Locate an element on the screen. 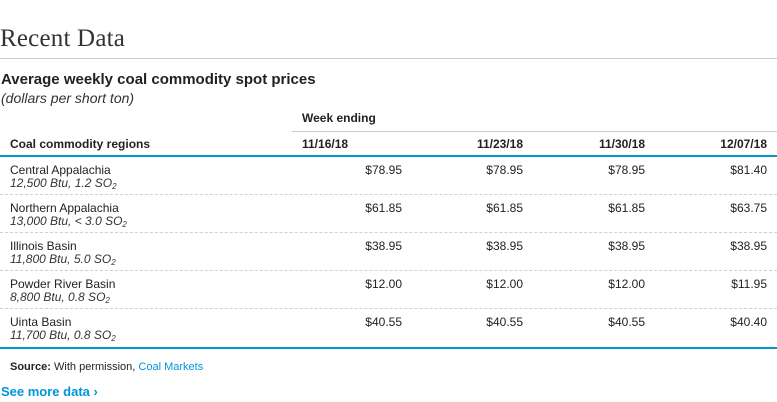  date-column-header: 11/16/18 is located at coordinates (325, 144).